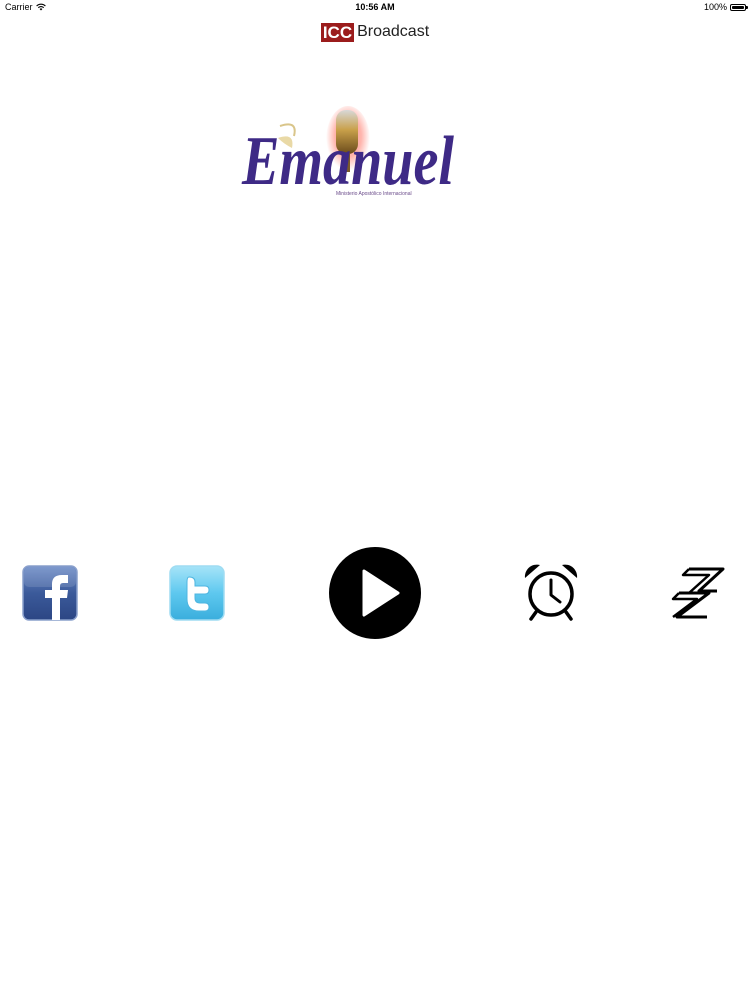  I want to click on play-icon, so click(375, 593).